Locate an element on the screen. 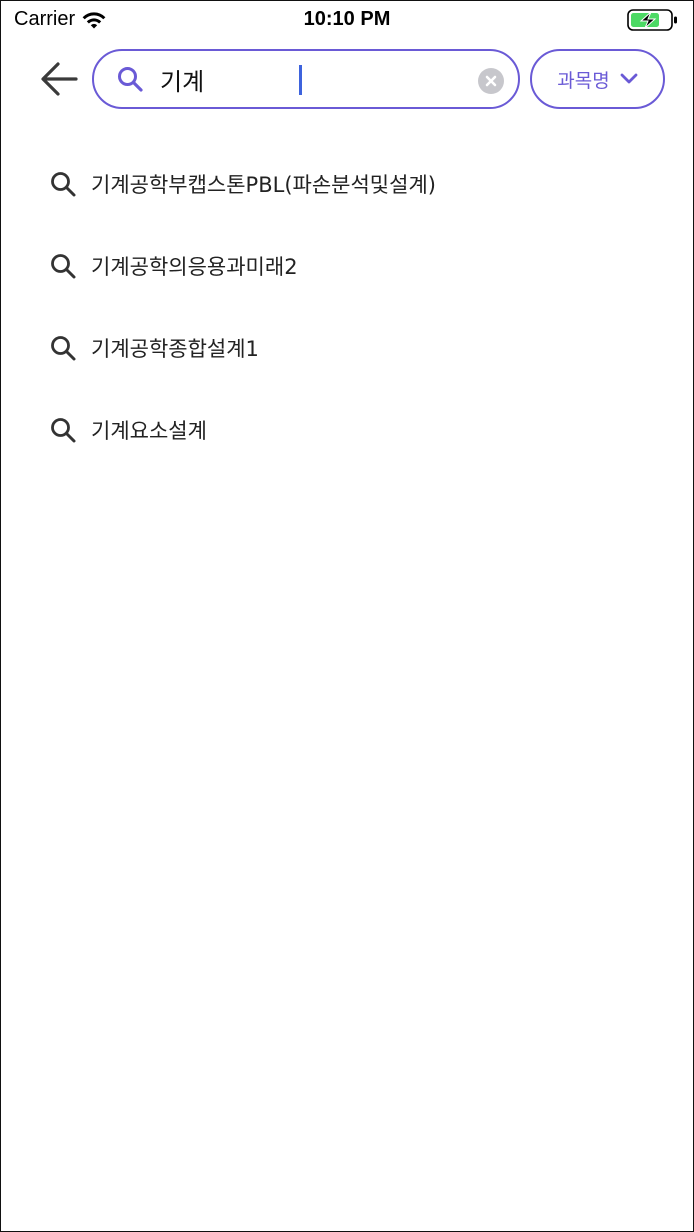 The height and width of the screenshot is (1232, 694). suggestion-item: 기계공학의응용과미래2 is located at coordinates (347, 266).